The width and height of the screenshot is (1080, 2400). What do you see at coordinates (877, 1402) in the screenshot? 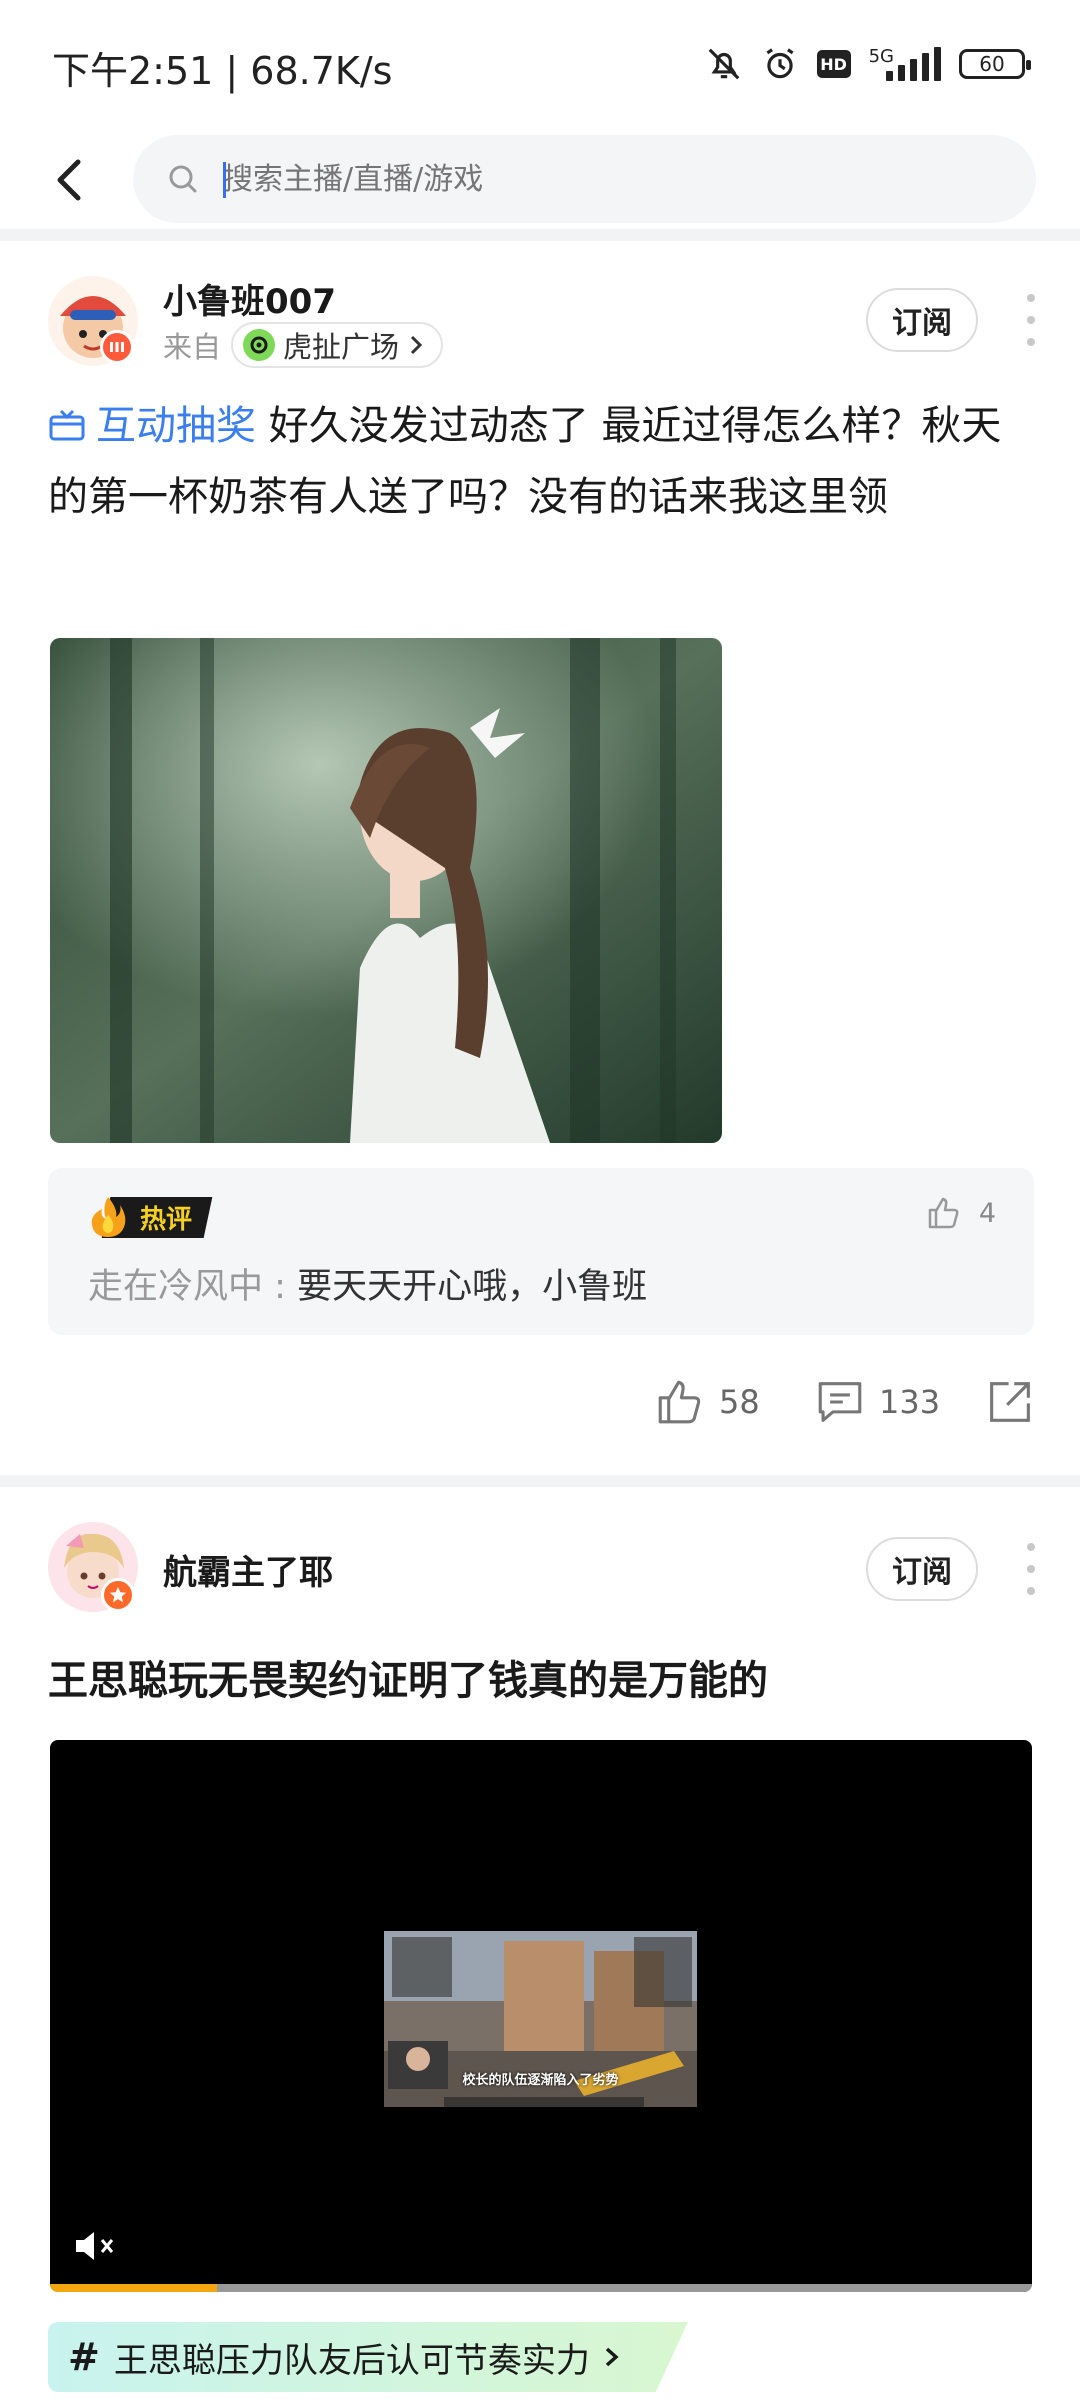
I see `comment-button: 133` at bounding box center [877, 1402].